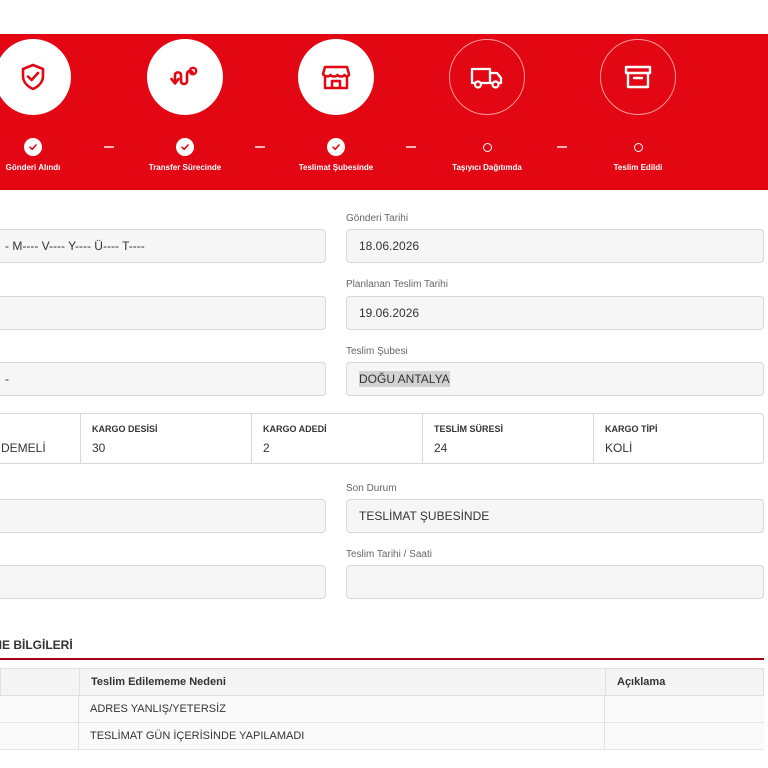 This screenshot has height=768, width=768. I want to click on type-label: KARGO TİPİ, so click(631, 429).